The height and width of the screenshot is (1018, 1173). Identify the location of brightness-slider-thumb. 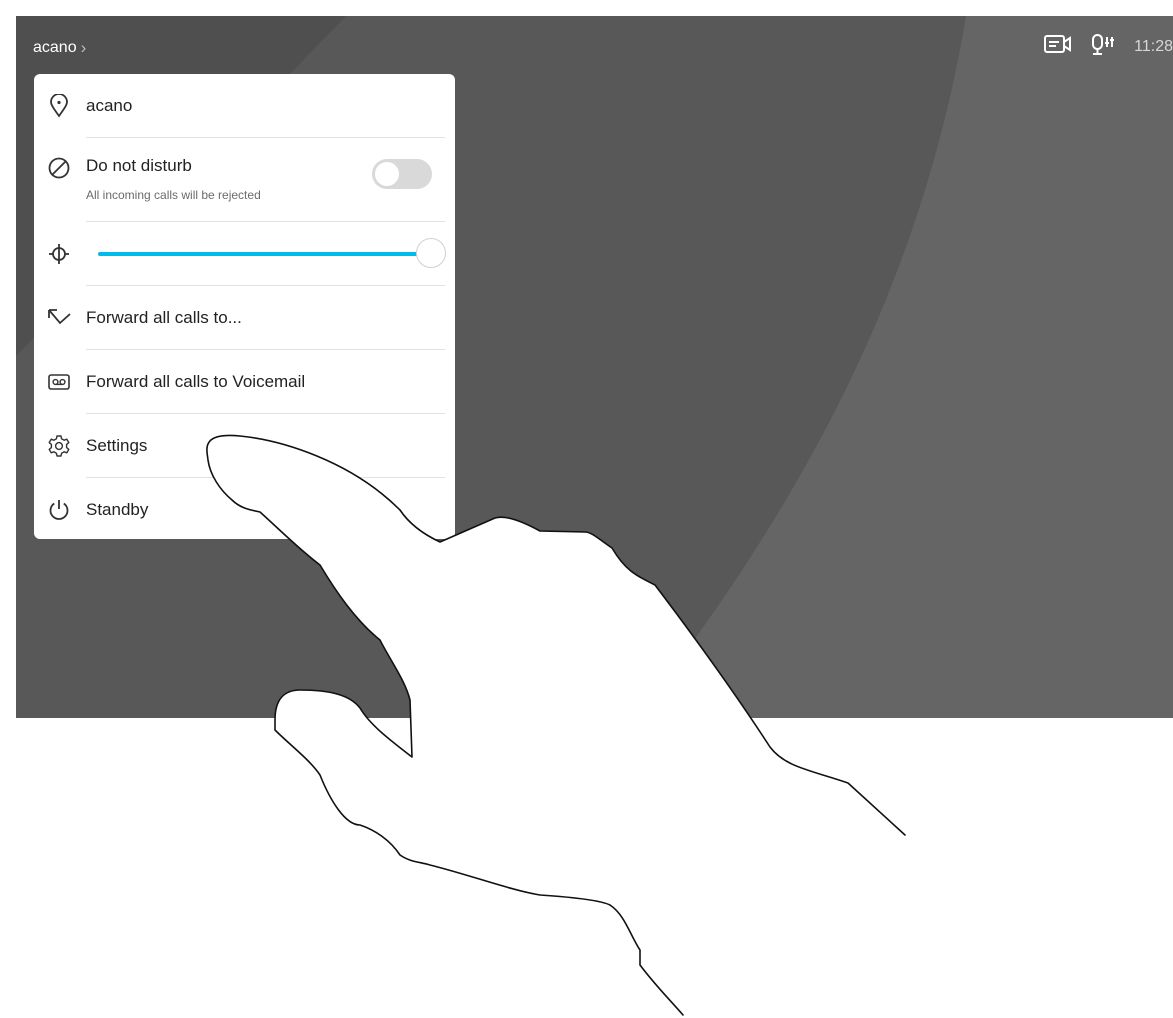
(431, 253).